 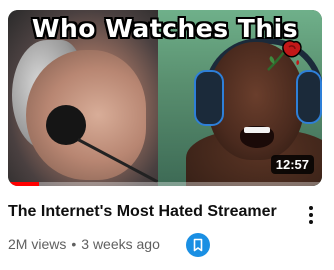 I want to click on watch-progress-fill, so click(x=24, y=184).